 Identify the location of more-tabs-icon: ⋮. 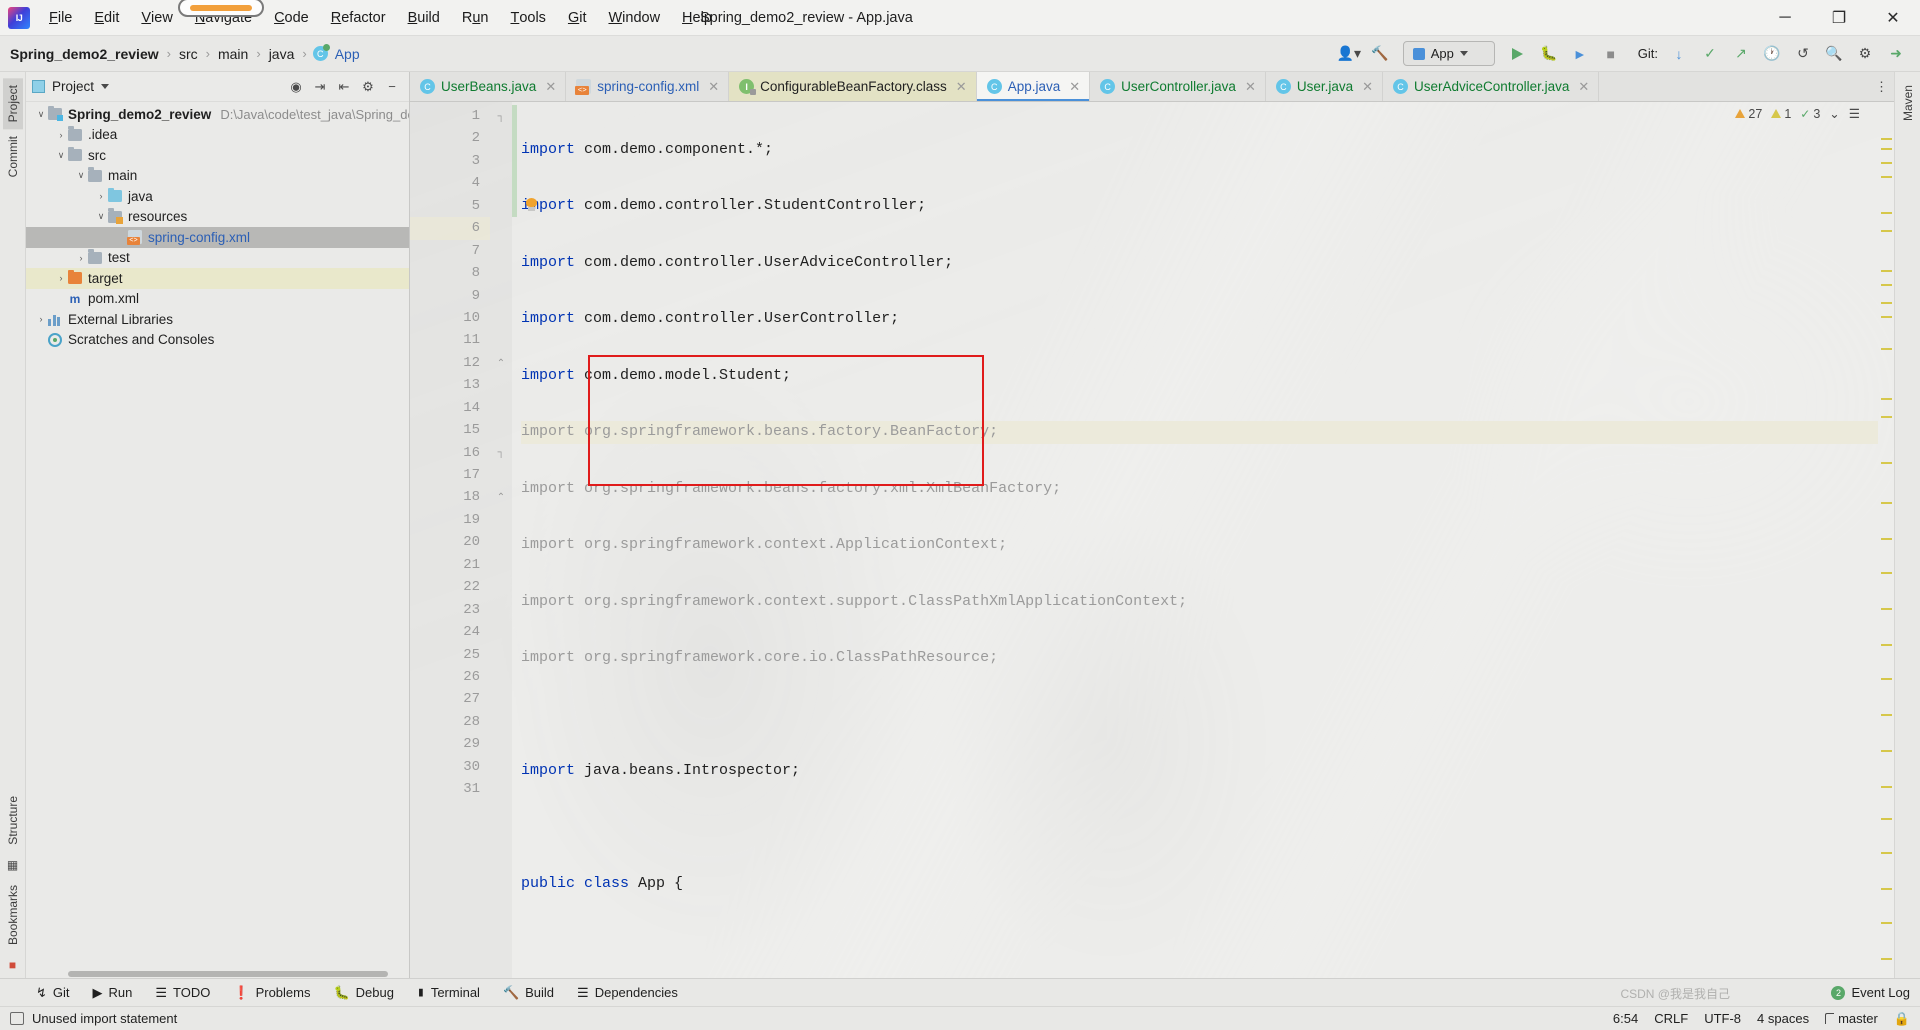
(1881, 86).